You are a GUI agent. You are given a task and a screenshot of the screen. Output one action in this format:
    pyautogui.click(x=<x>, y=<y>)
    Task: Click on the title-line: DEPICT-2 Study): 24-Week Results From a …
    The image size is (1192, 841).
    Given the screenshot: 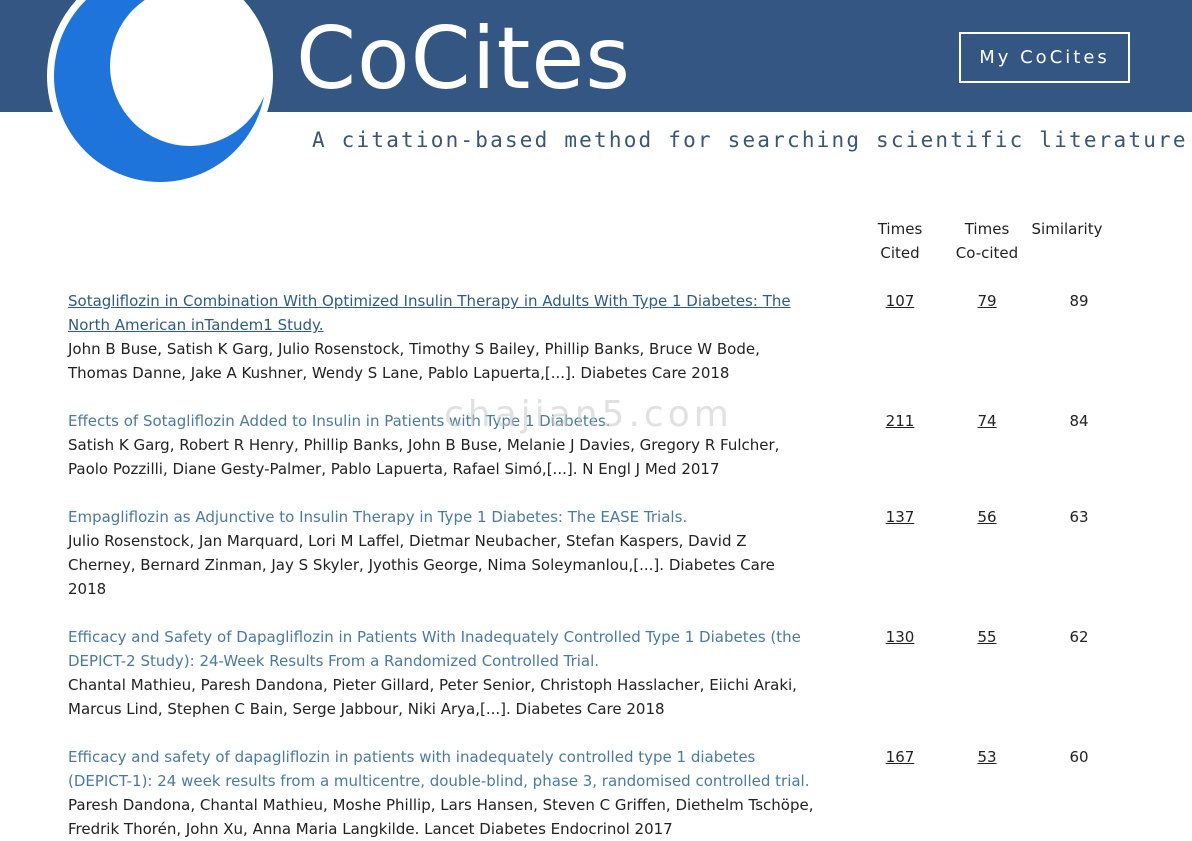 What is the action you would take?
    pyautogui.click(x=334, y=661)
    